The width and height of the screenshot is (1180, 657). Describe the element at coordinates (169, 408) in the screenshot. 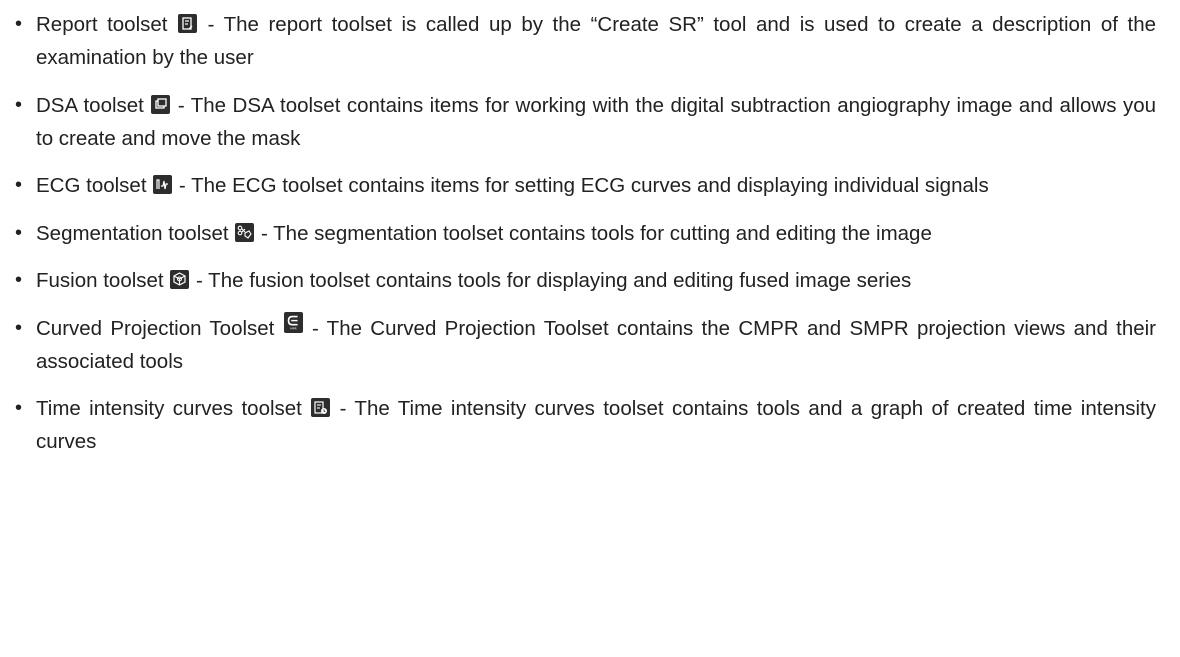

I see `toolset-name: Time intensity curves toolset` at that location.